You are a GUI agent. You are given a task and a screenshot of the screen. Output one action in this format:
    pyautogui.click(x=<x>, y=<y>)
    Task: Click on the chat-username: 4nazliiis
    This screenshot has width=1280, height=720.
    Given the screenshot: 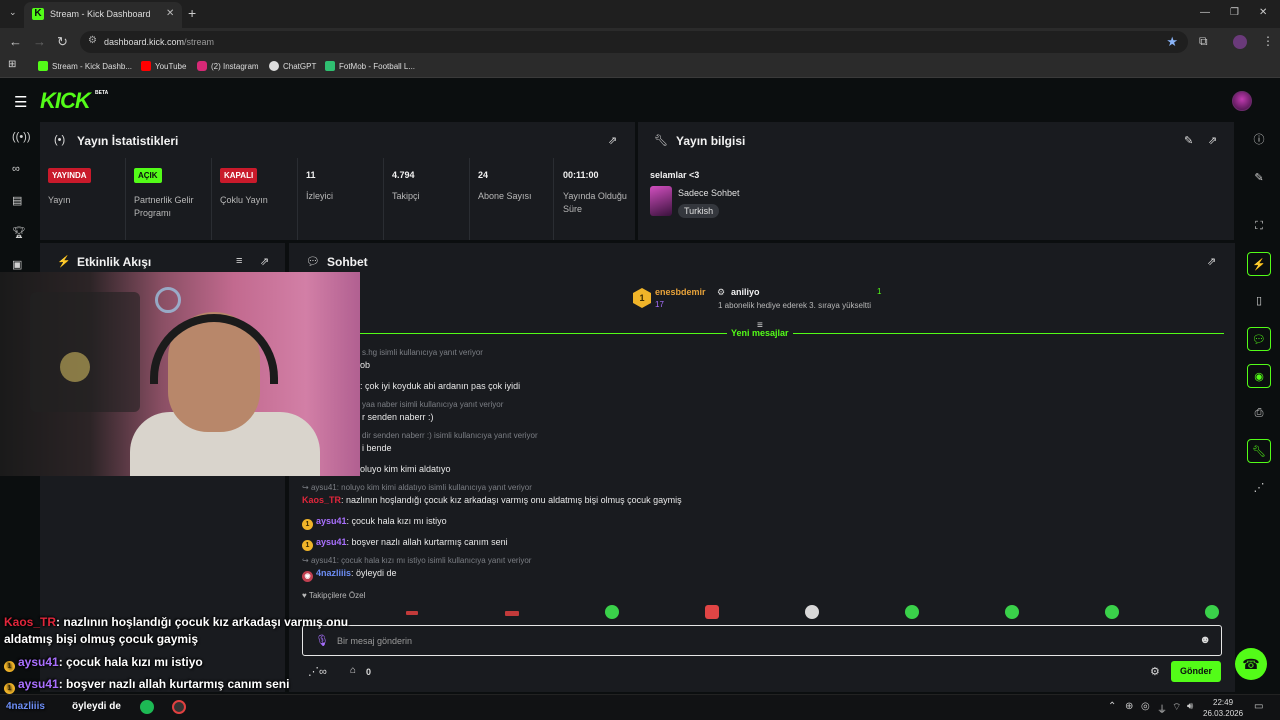 What is the action you would take?
    pyautogui.click(x=333, y=573)
    